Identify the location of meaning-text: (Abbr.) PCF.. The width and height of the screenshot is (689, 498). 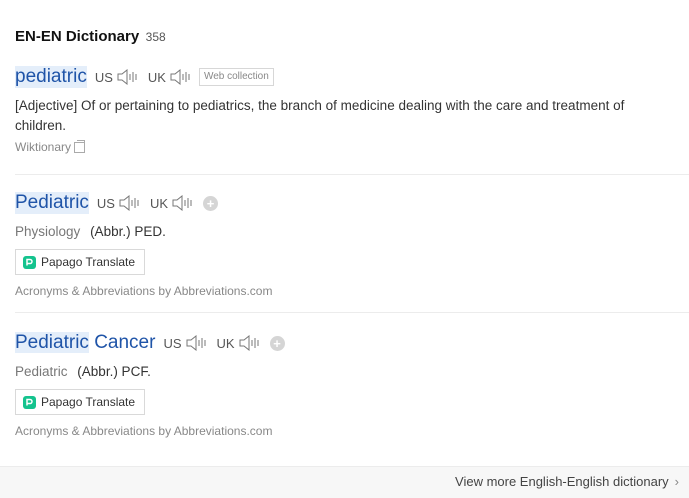
(114, 371).